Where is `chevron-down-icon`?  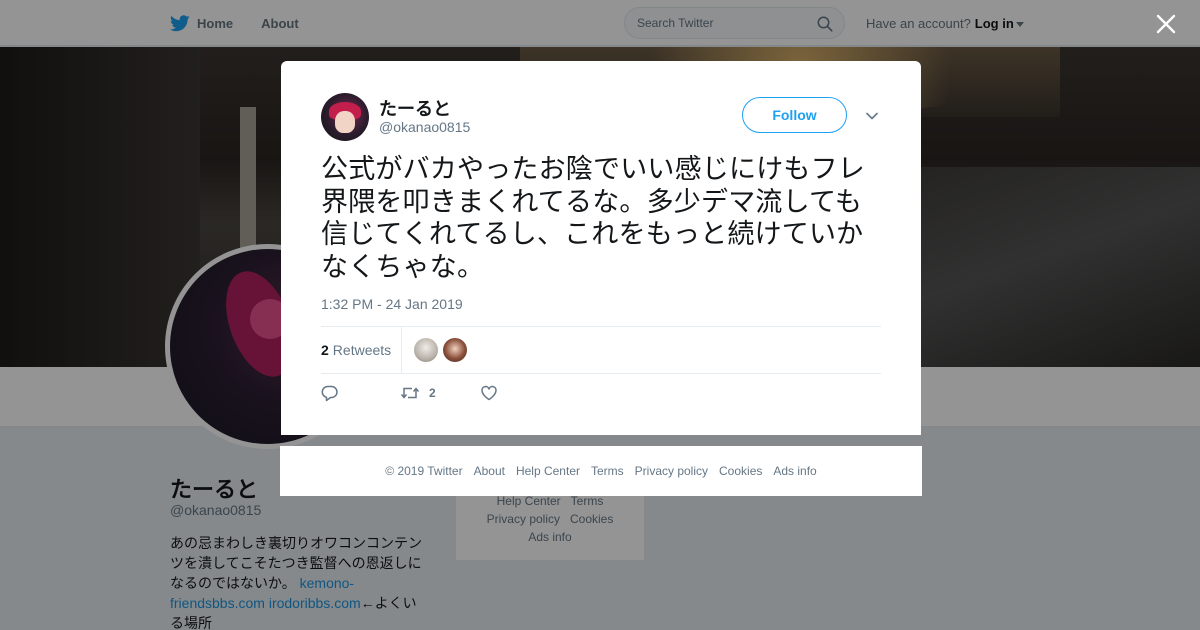
chevron-down-icon is located at coordinates (872, 116).